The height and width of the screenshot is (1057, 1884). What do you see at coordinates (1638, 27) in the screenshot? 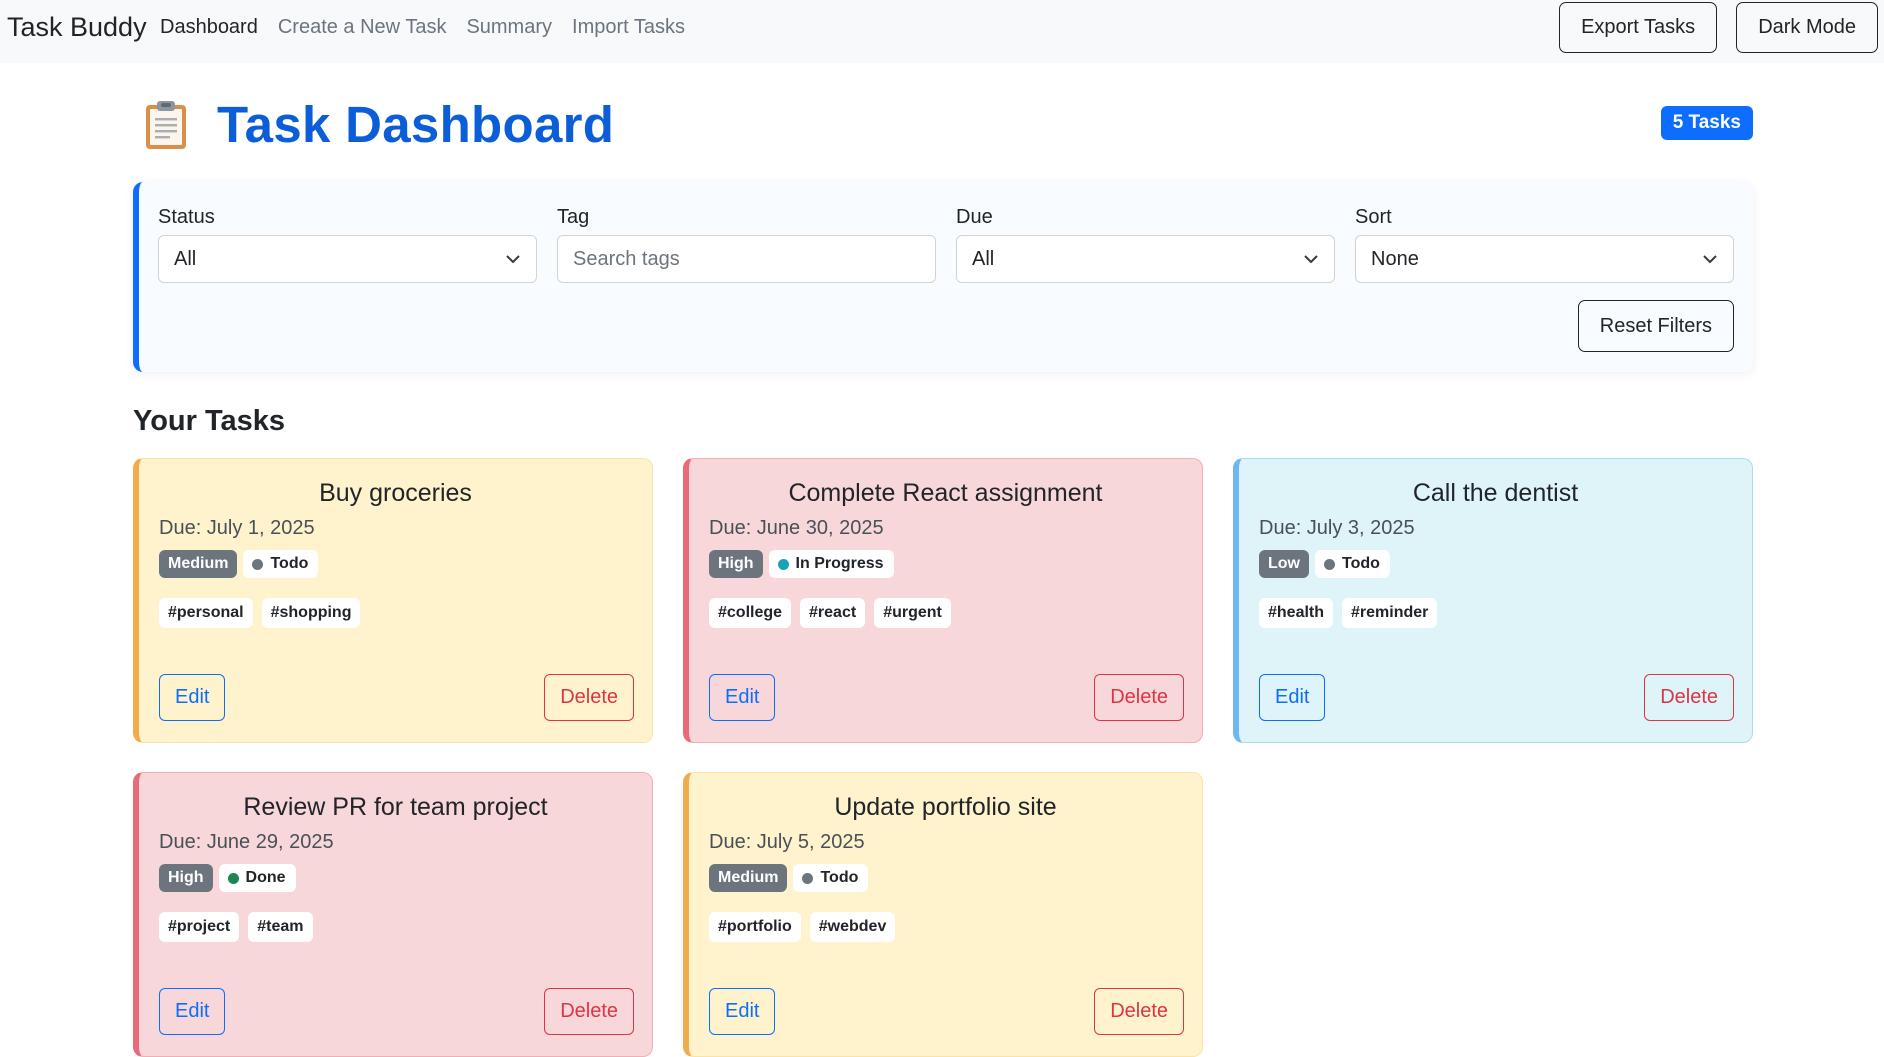
I see `export-tasks-button: Export Tasks` at bounding box center [1638, 27].